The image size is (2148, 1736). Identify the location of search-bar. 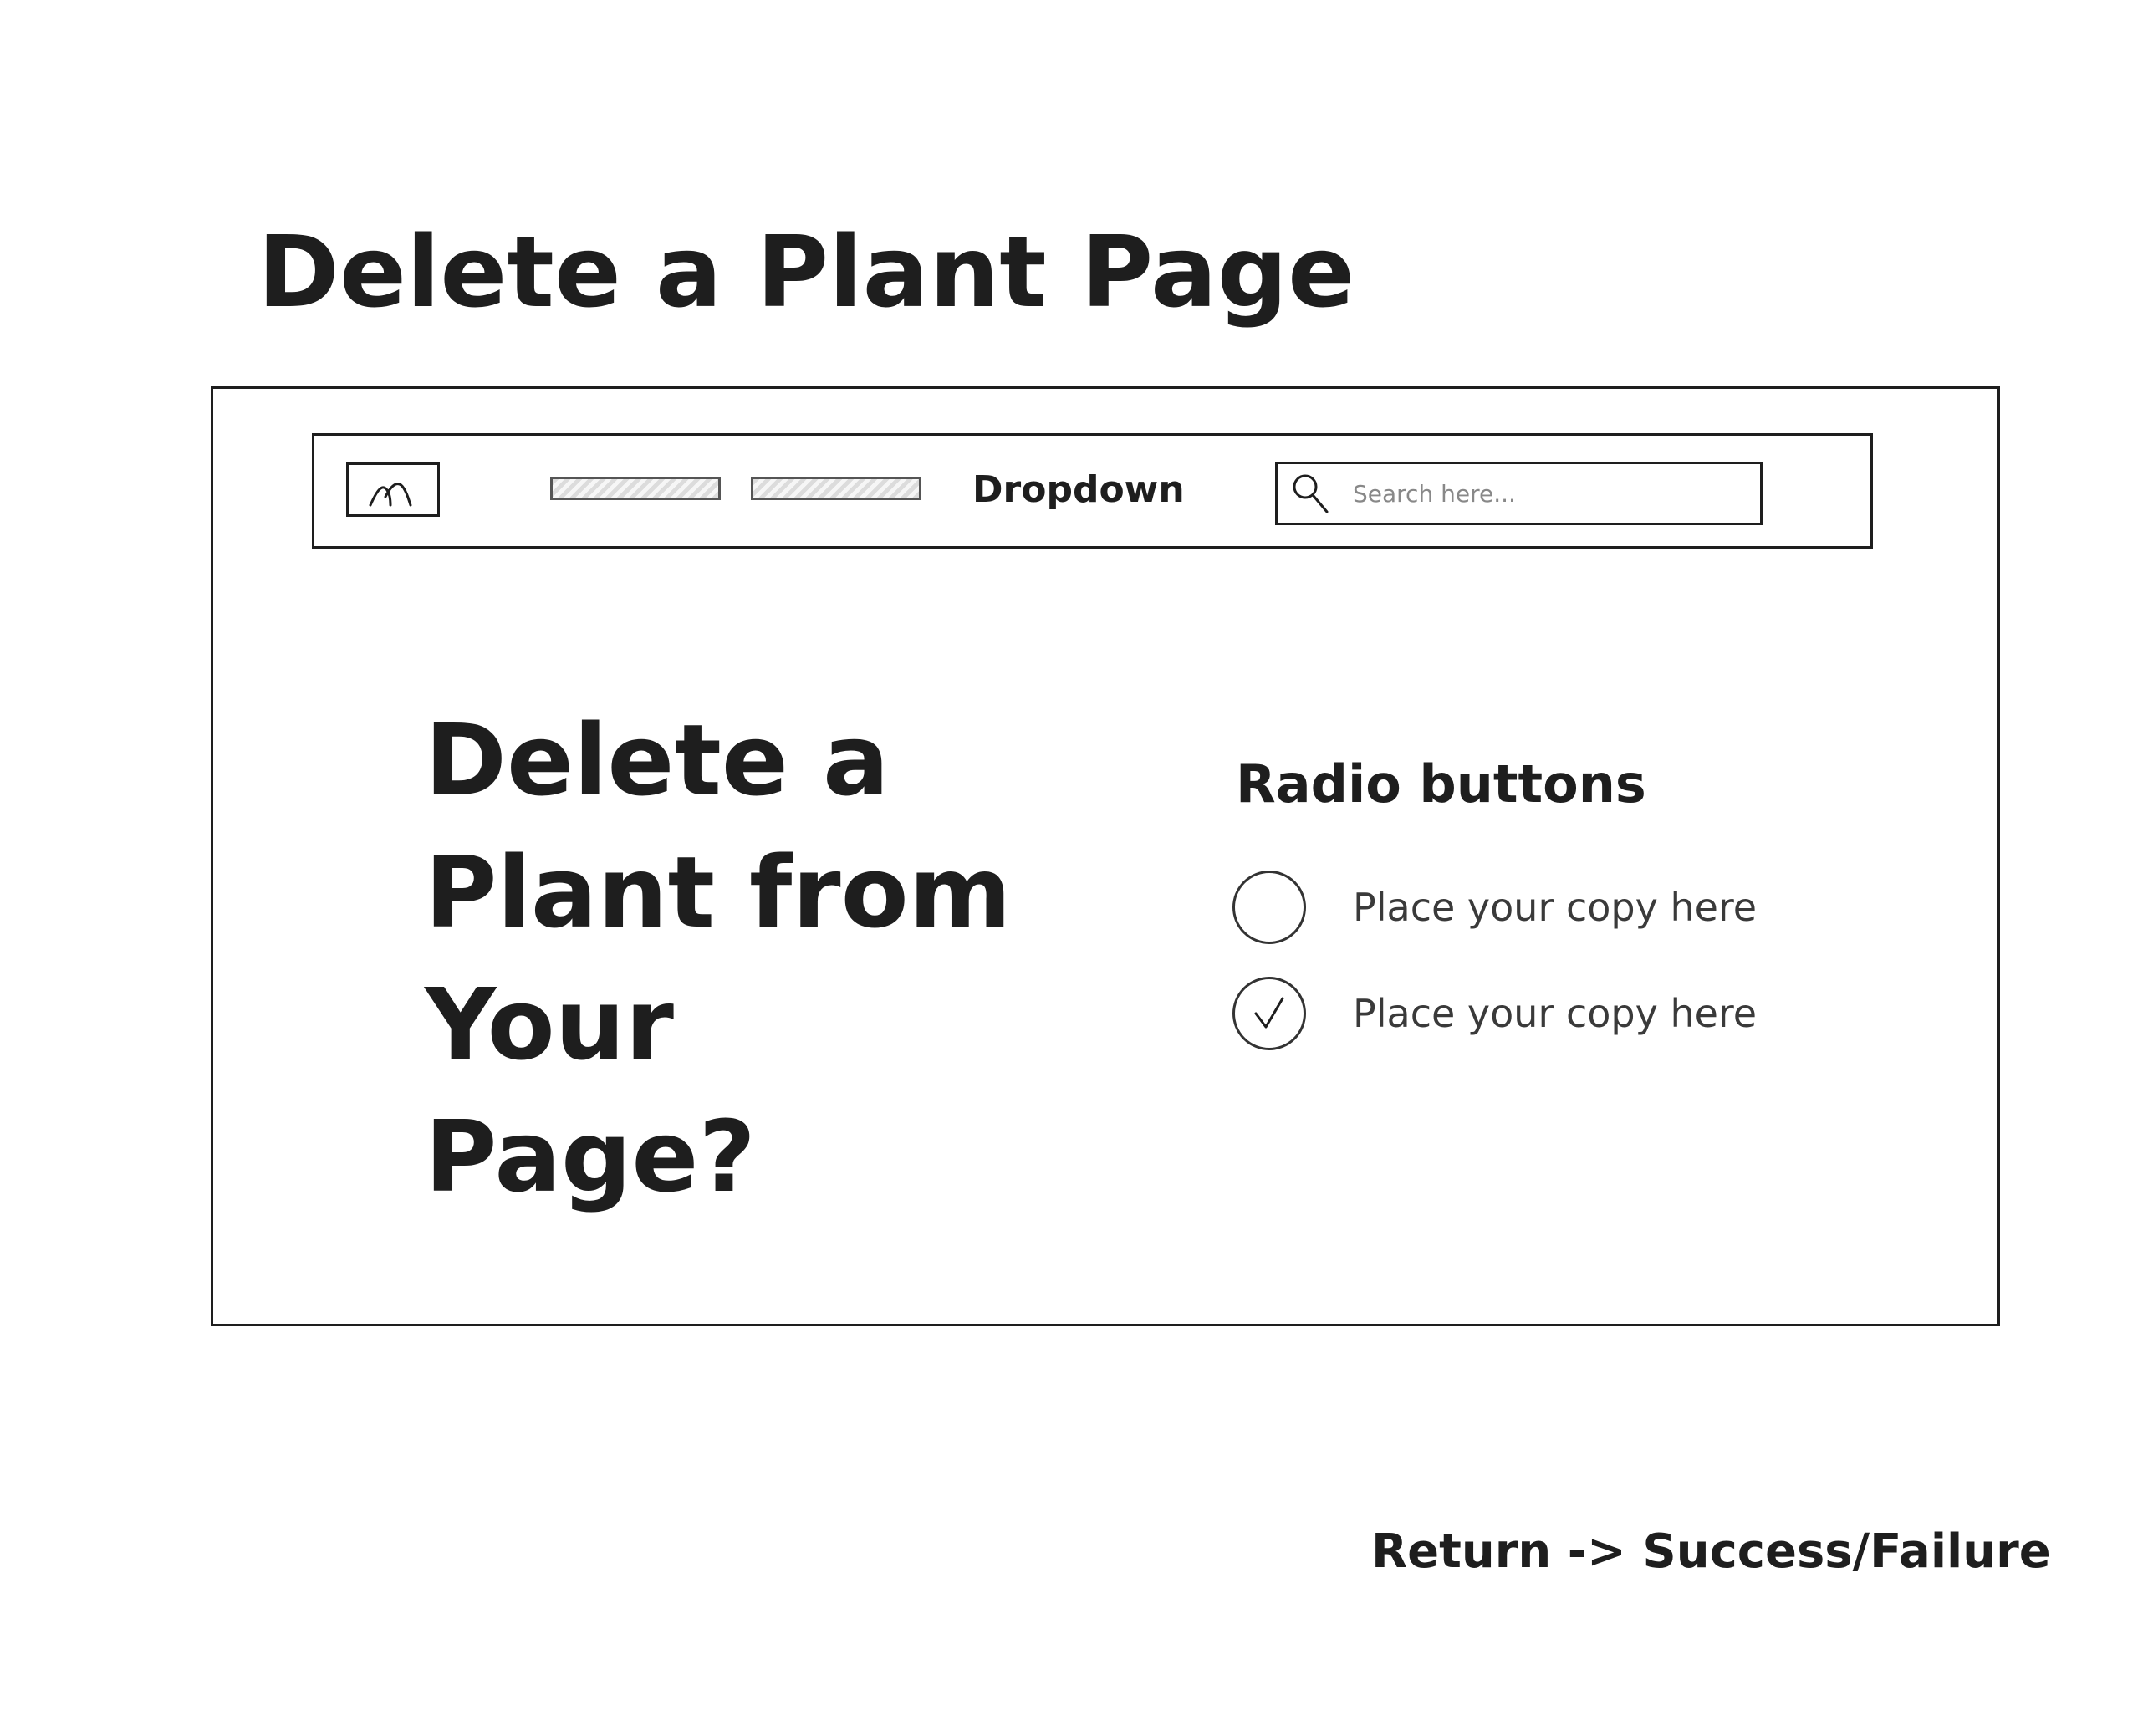
(1519, 493).